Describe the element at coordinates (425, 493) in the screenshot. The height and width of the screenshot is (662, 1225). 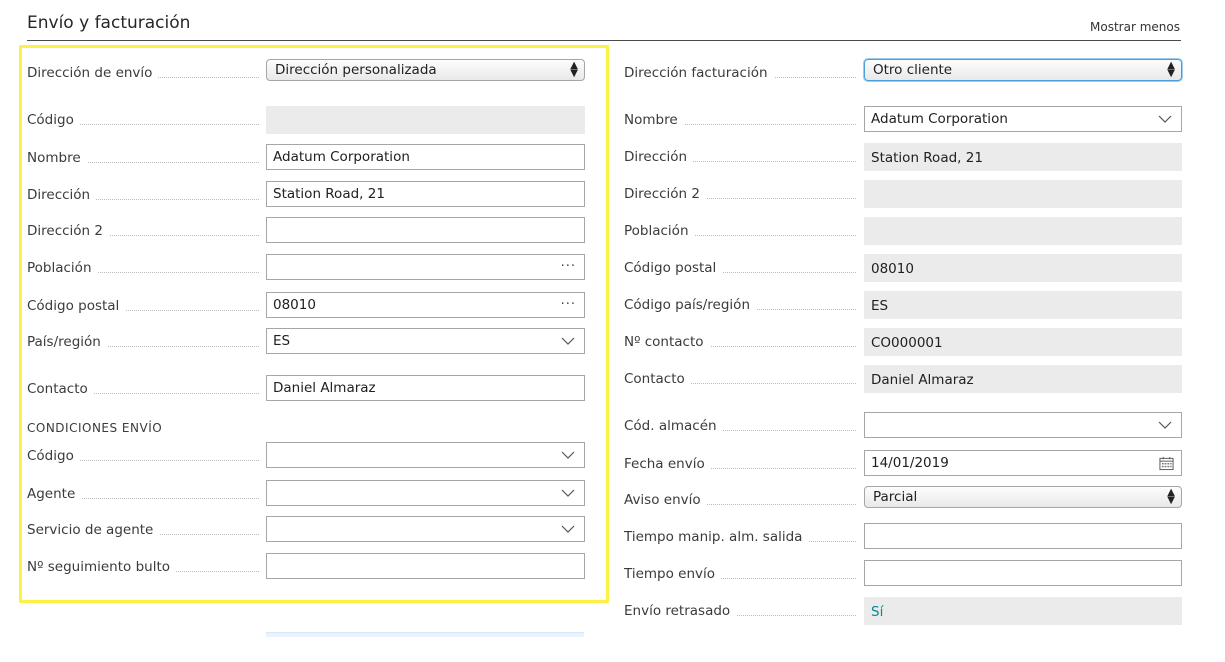
I see `agent-dropdown` at that location.